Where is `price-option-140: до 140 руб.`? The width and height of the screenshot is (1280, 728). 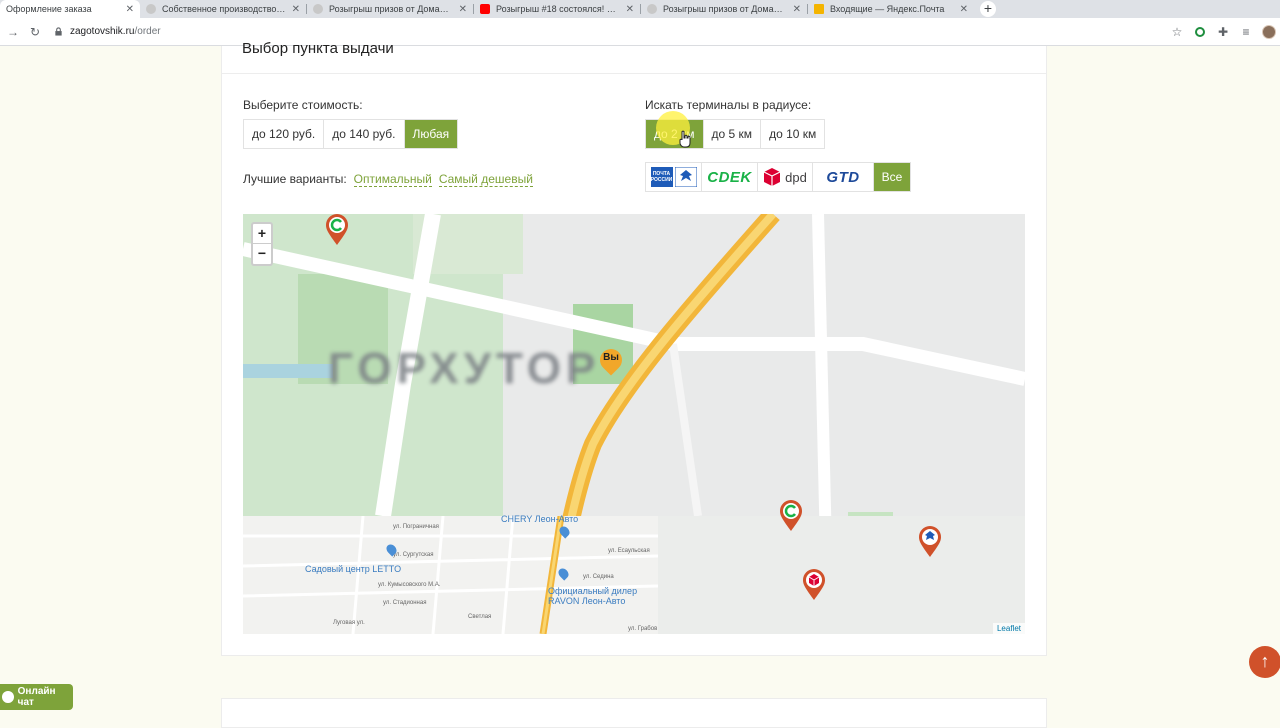 price-option-140: до 140 руб. is located at coordinates (364, 134).